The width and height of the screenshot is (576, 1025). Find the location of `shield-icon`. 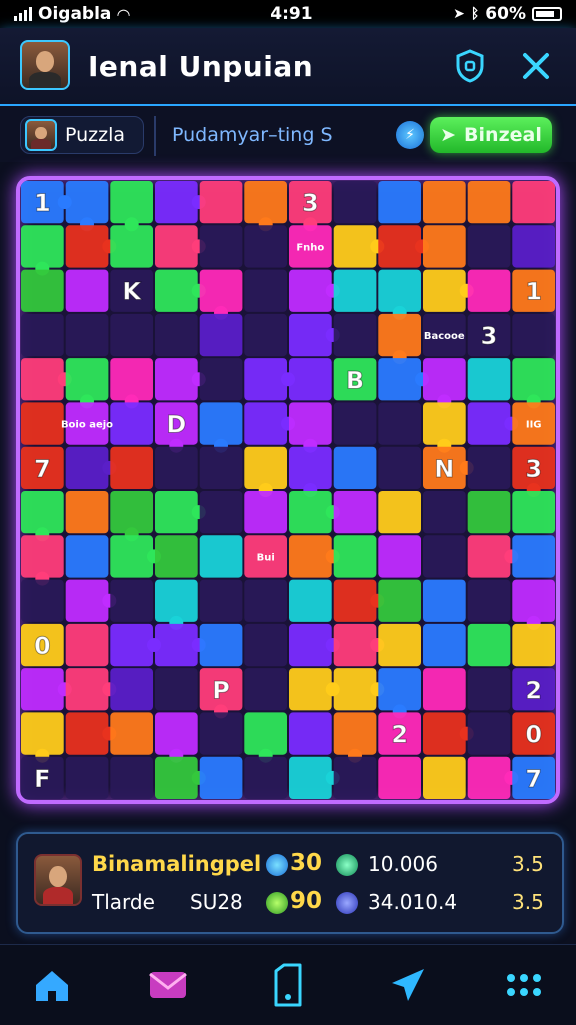

shield-icon is located at coordinates (470, 66).